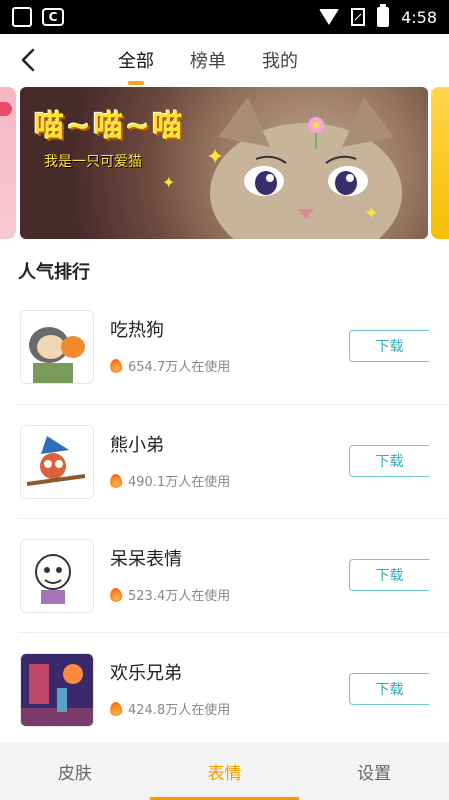 Image resolution: width=449 pixels, height=800 pixels. Describe the element at coordinates (233, 461) in the screenshot. I see `list-item: 熊小弟 490.1万人在使用 下载` at that location.